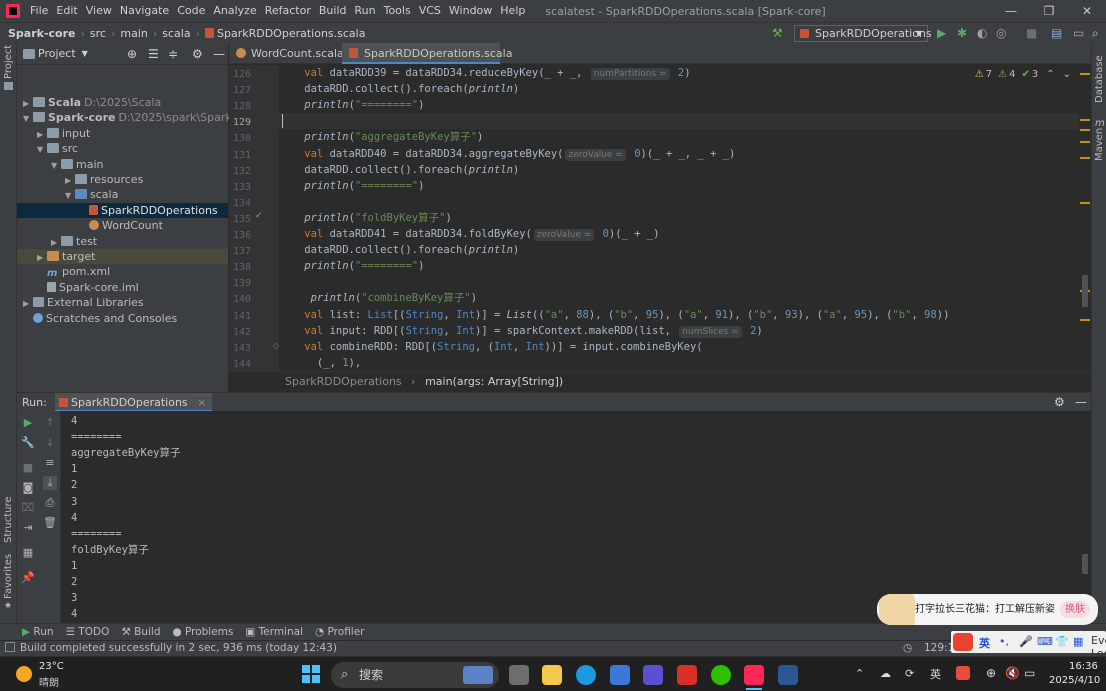  What do you see at coordinates (134, 402) in the screenshot?
I see `run-tab: SparkRDDOperations ×` at bounding box center [134, 402].